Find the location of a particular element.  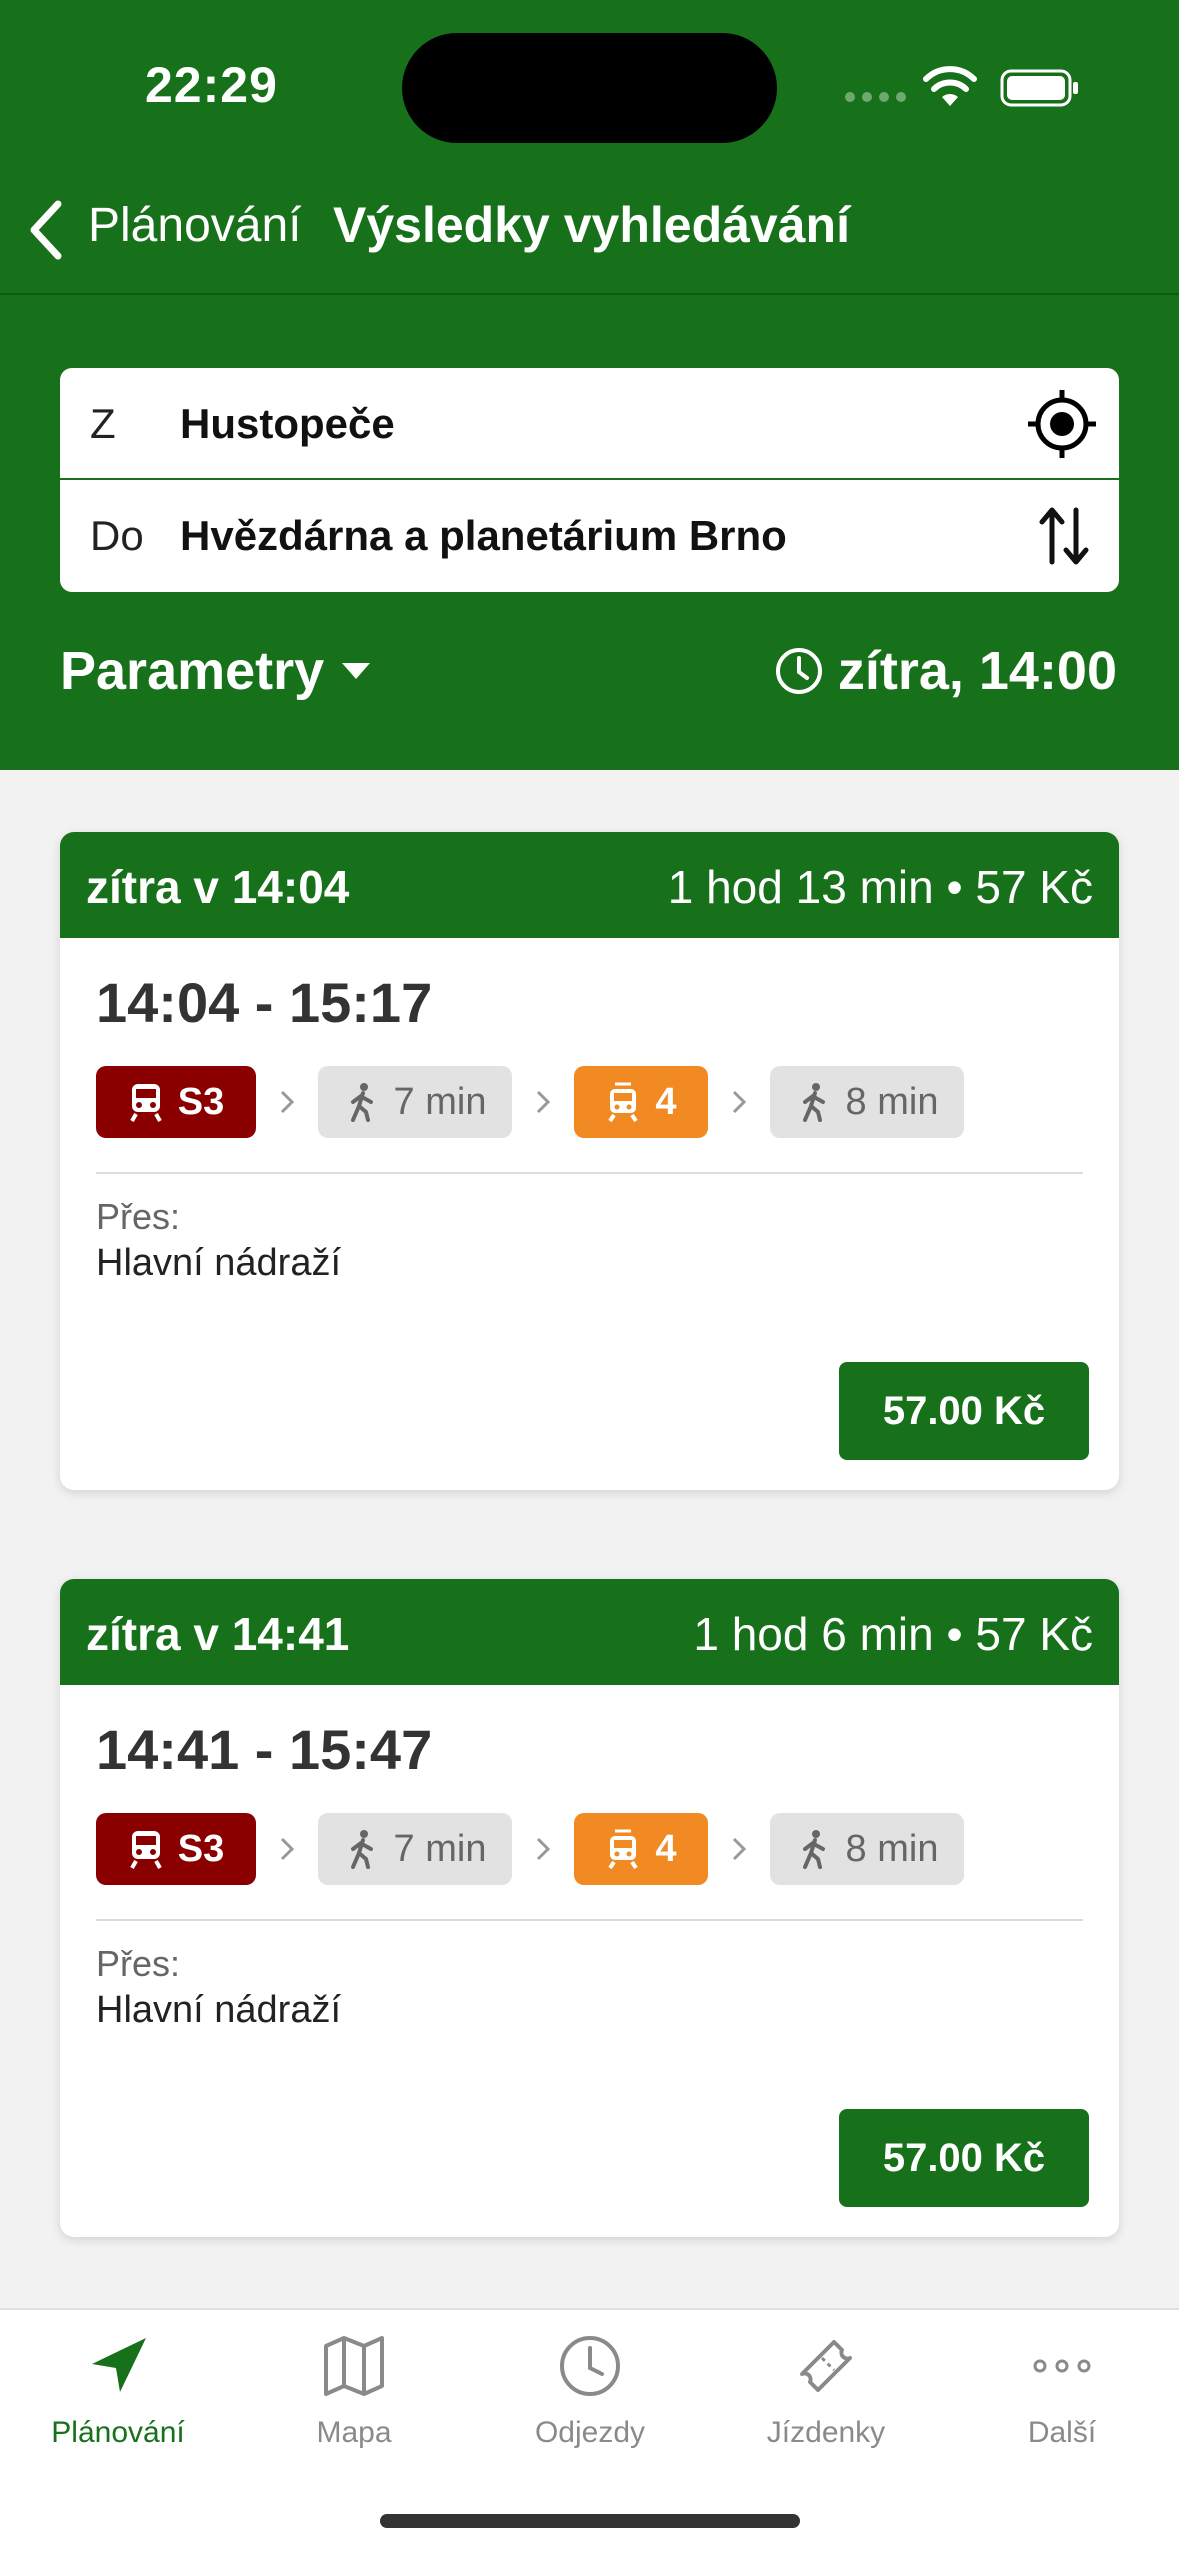

caret-down-icon is located at coordinates (356, 671).